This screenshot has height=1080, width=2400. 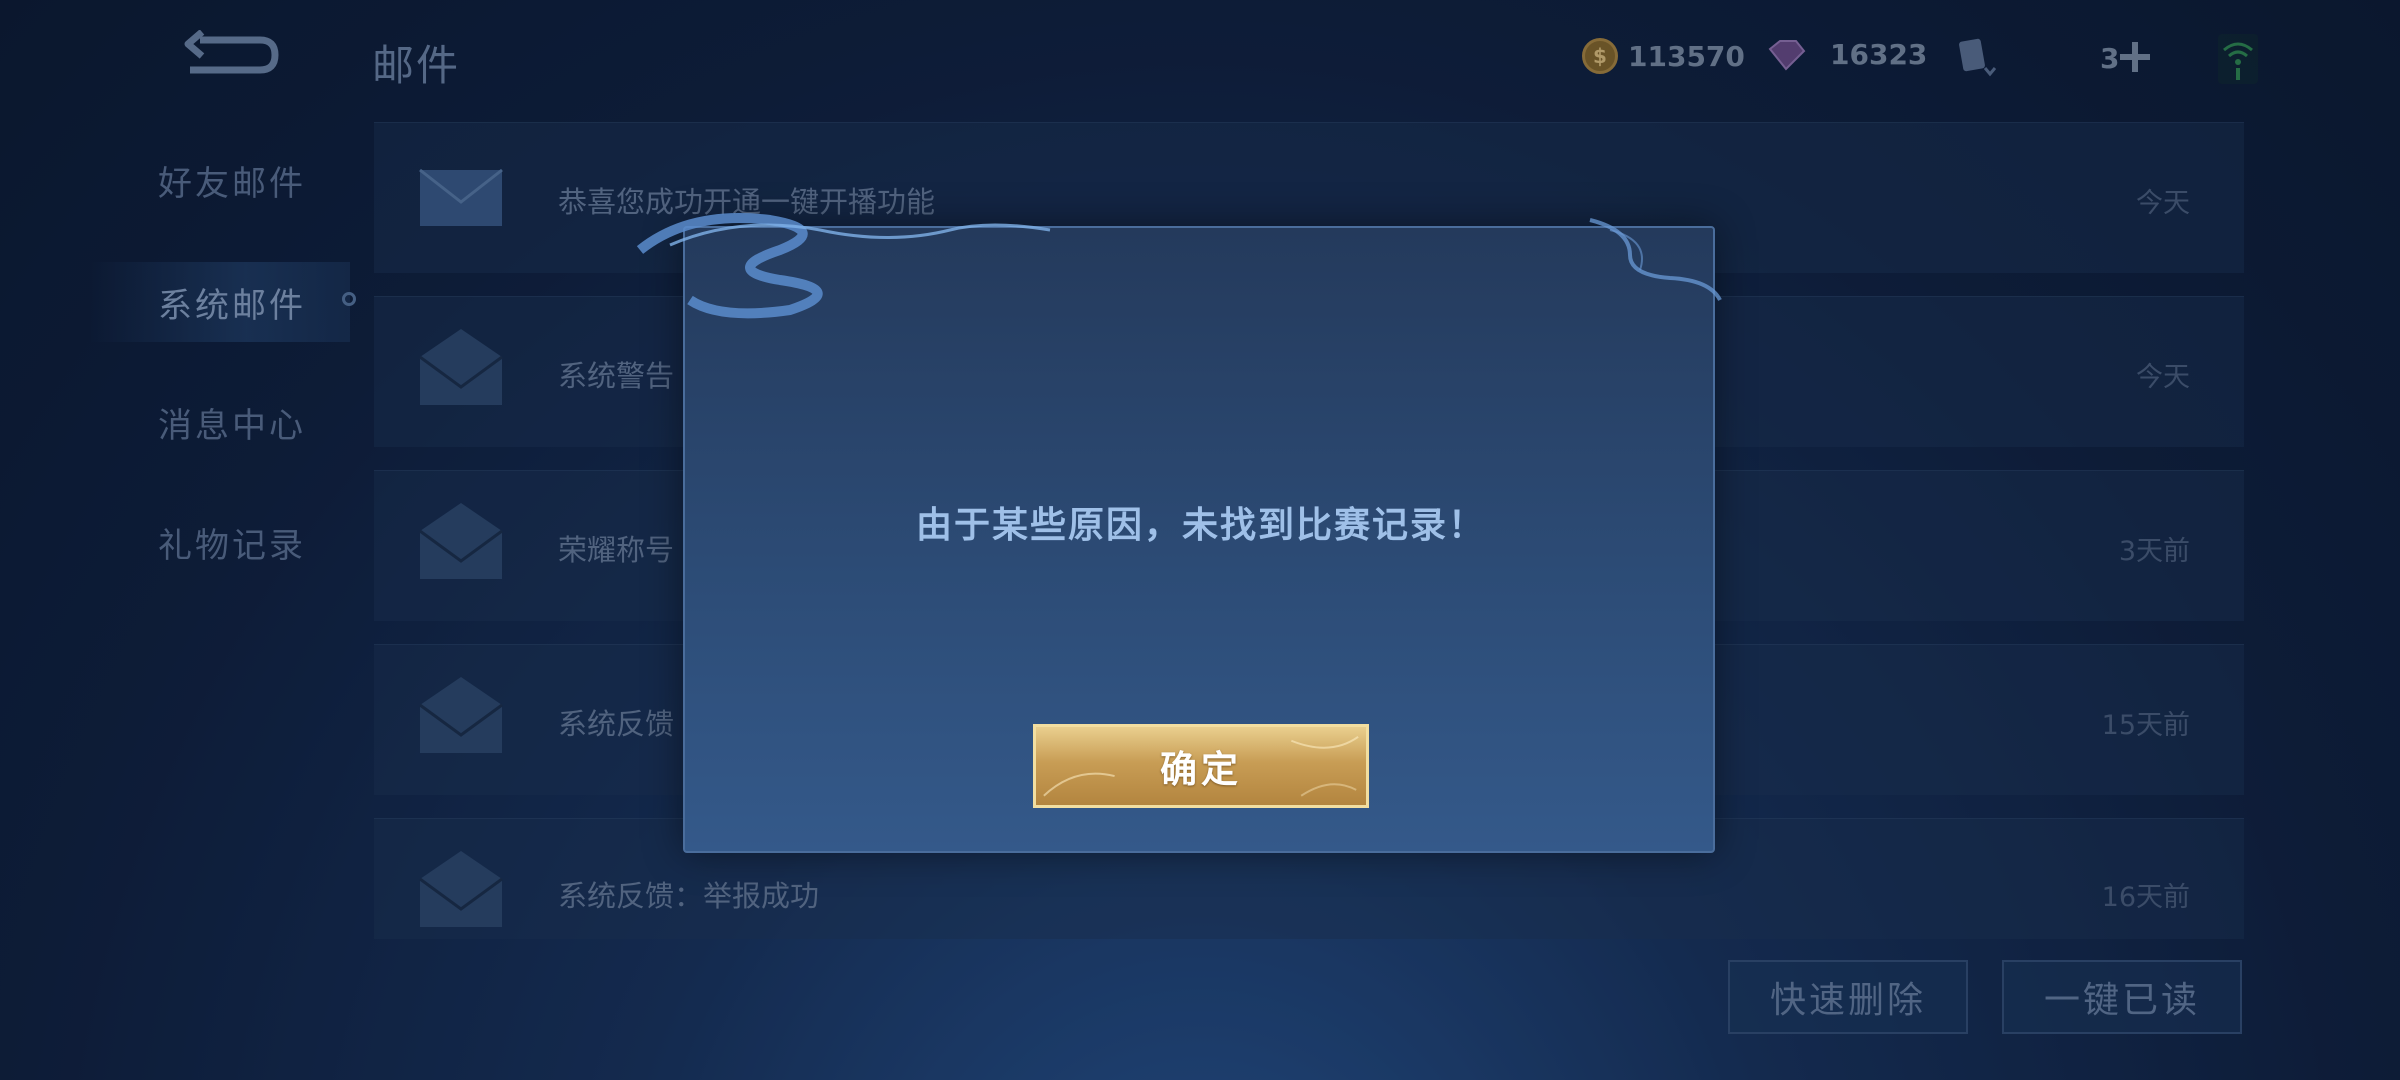 I want to click on dialog-ornament-icon, so click(x=1179, y=266).